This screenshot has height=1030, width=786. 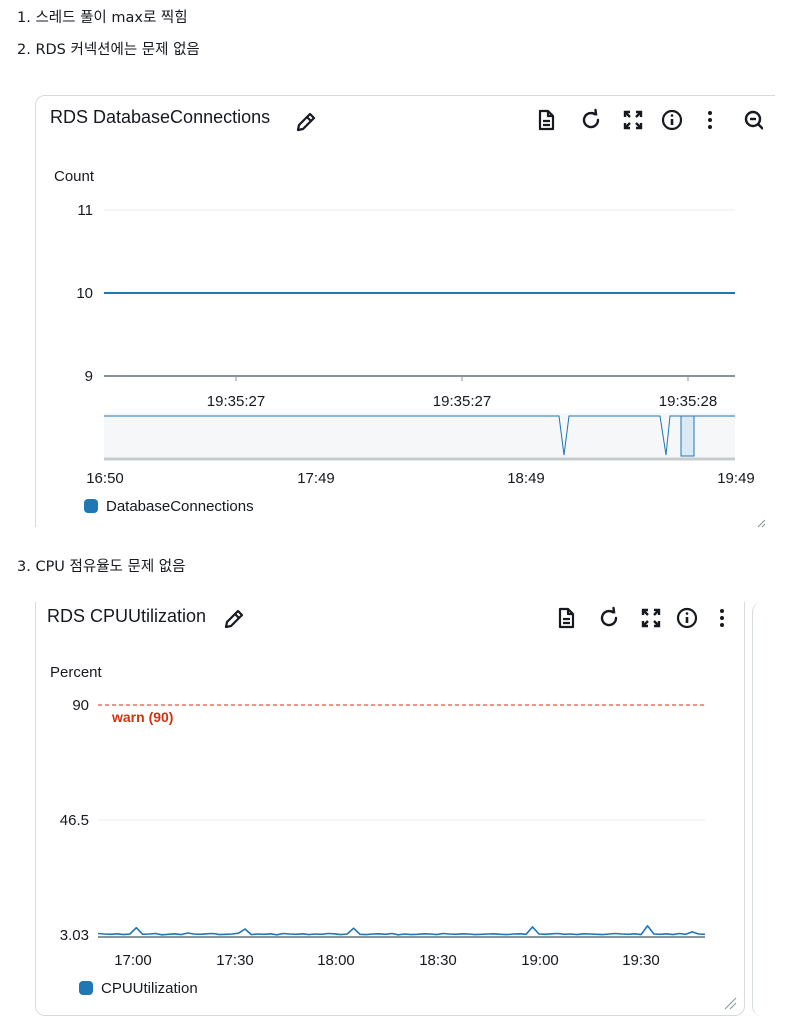 I want to click on legend-cpu-utilization: CPUUtilization, so click(x=138, y=988).